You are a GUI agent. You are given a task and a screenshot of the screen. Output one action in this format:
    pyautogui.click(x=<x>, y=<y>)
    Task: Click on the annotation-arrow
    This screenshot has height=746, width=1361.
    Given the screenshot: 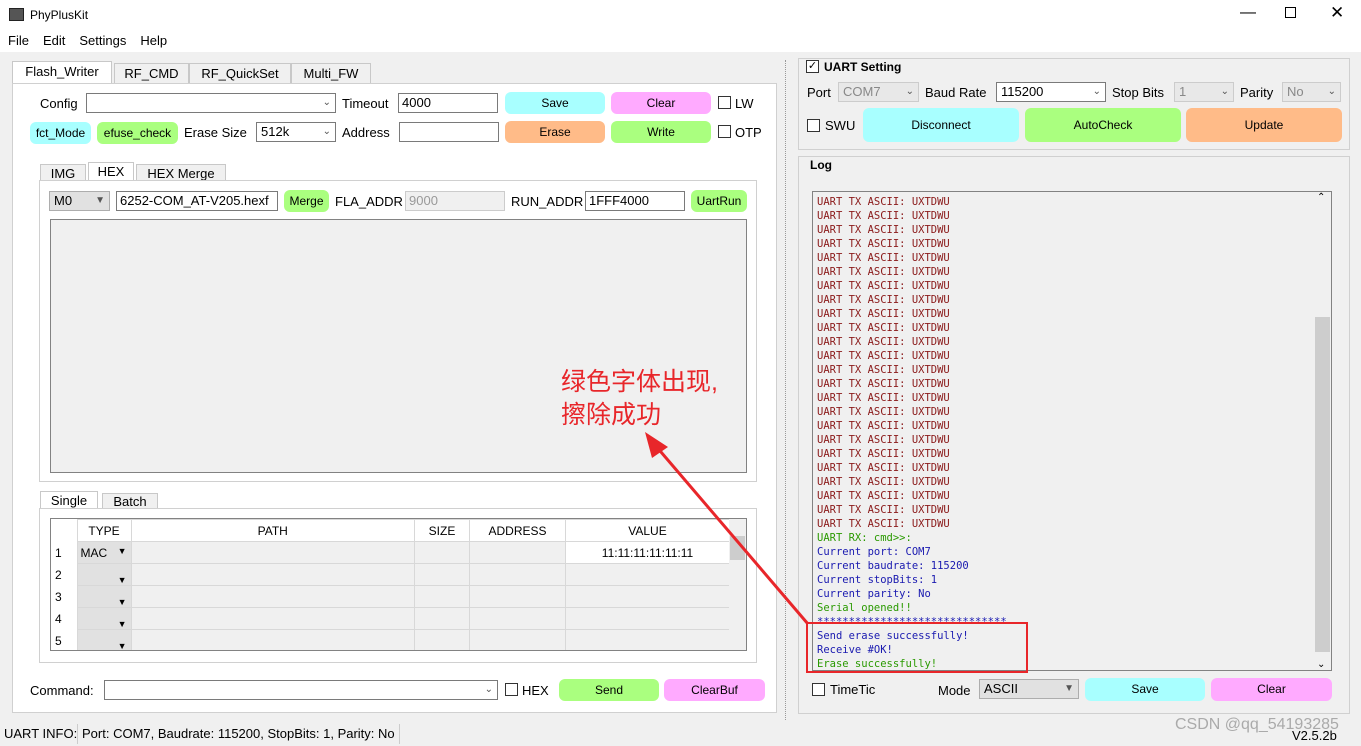 What is the action you would take?
    pyautogui.click(x=727, y=528)
    